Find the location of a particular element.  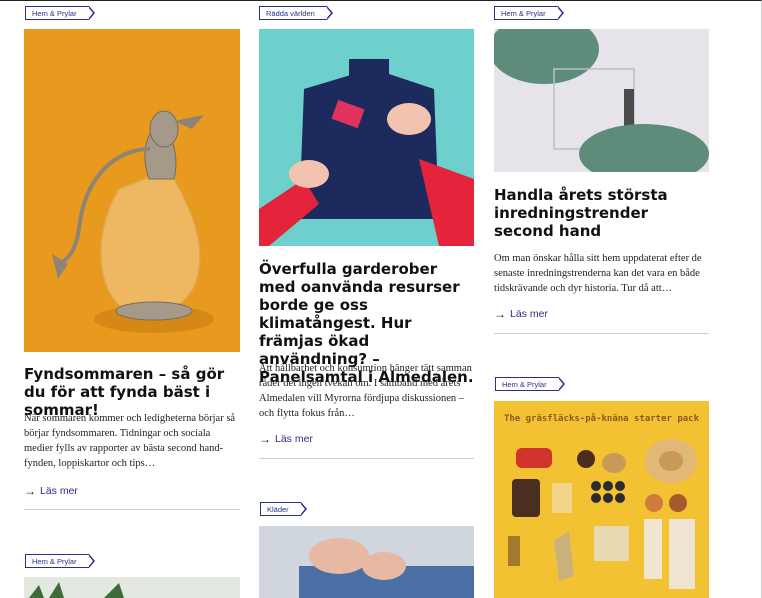

sewing-illustration is located at coordinates (366, 562).